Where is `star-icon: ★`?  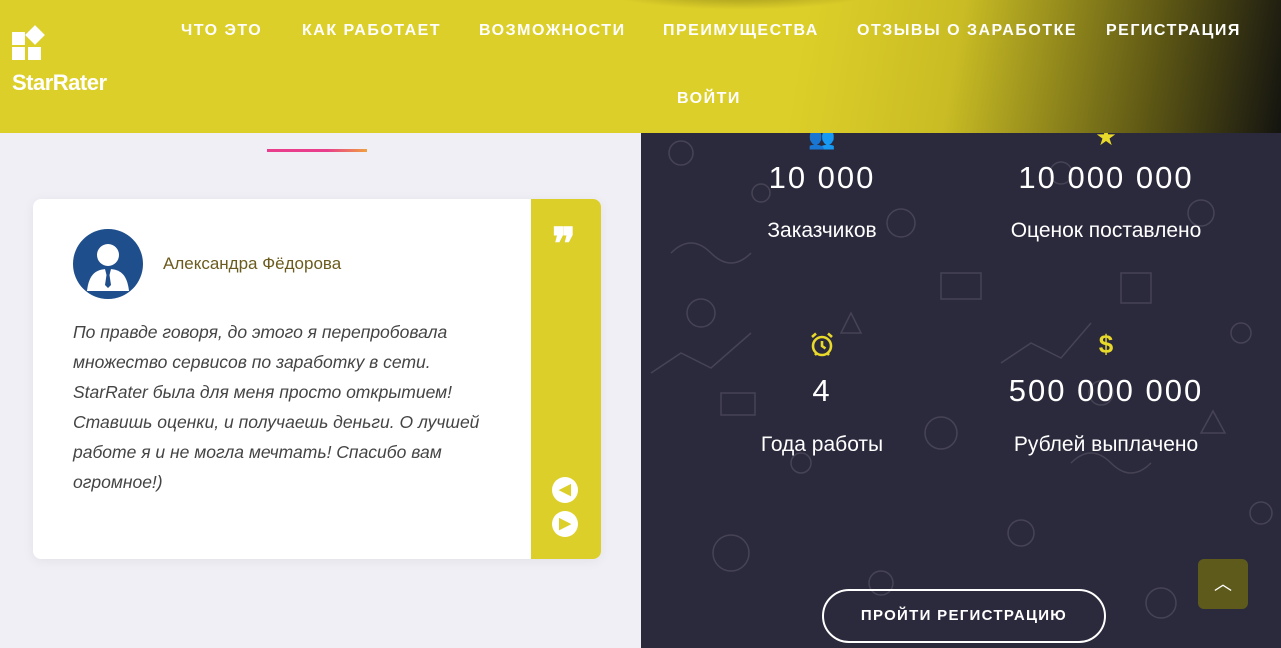
star-icon: ★ is located at coordinates (1106, 142).